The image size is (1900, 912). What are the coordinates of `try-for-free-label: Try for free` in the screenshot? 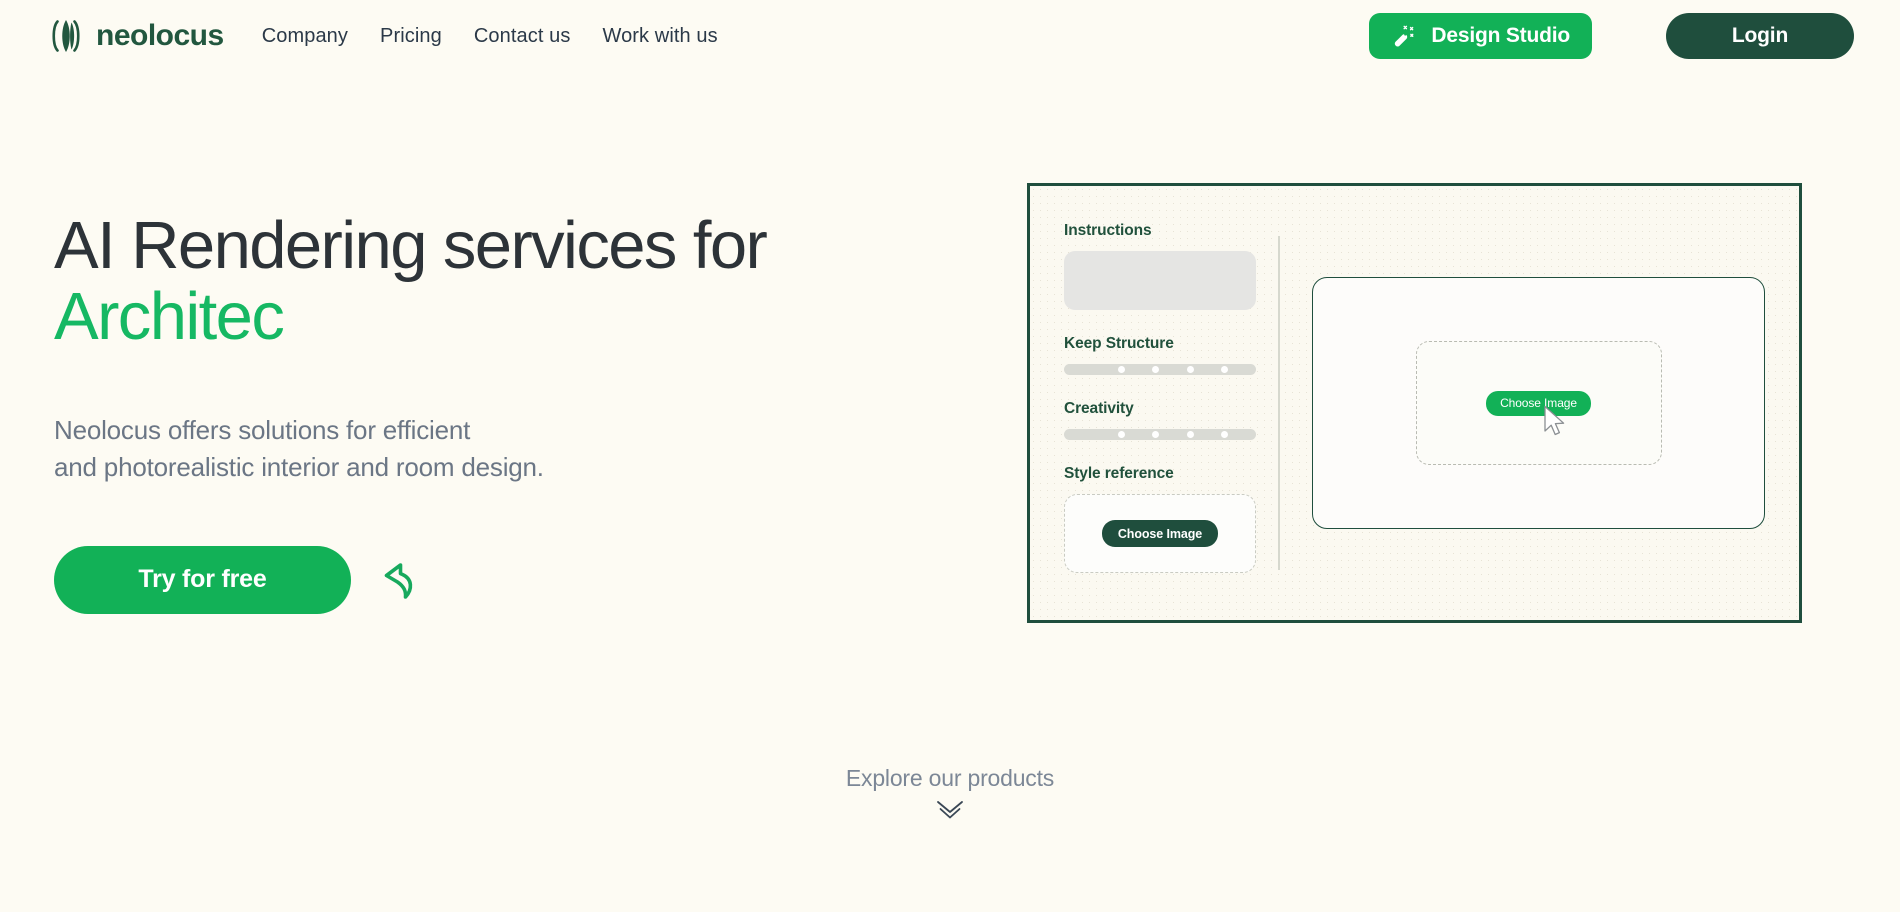 It's located at (202, 579).